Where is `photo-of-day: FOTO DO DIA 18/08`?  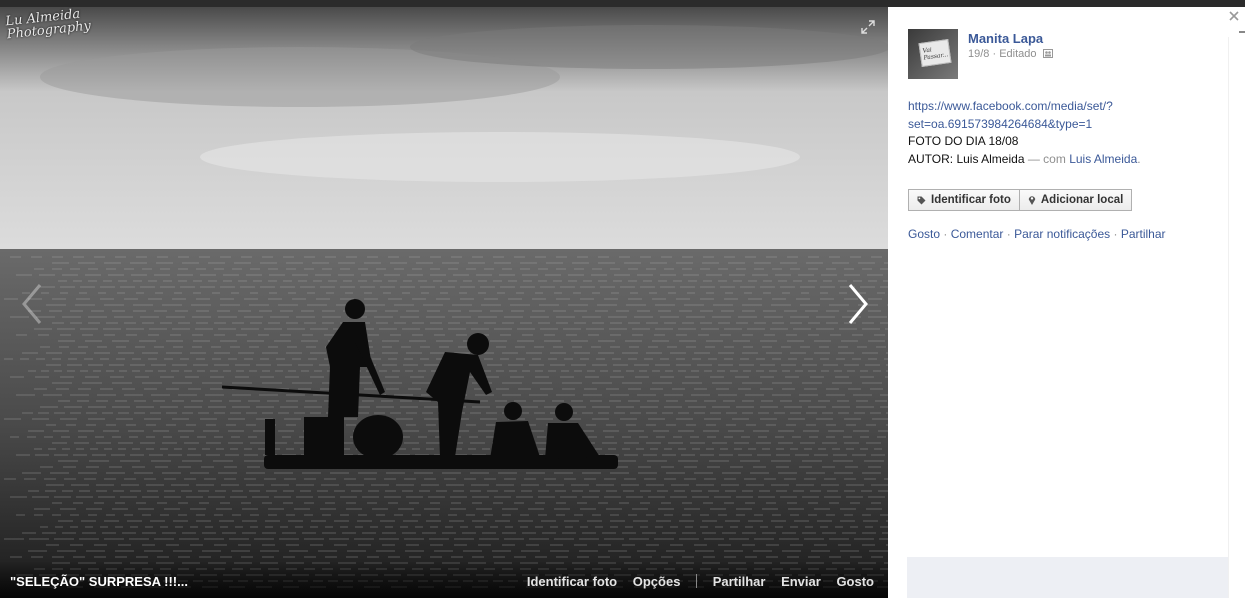
photo-of-day: FOTO DO DIA 18/08 is located at coordinates (963, 141).